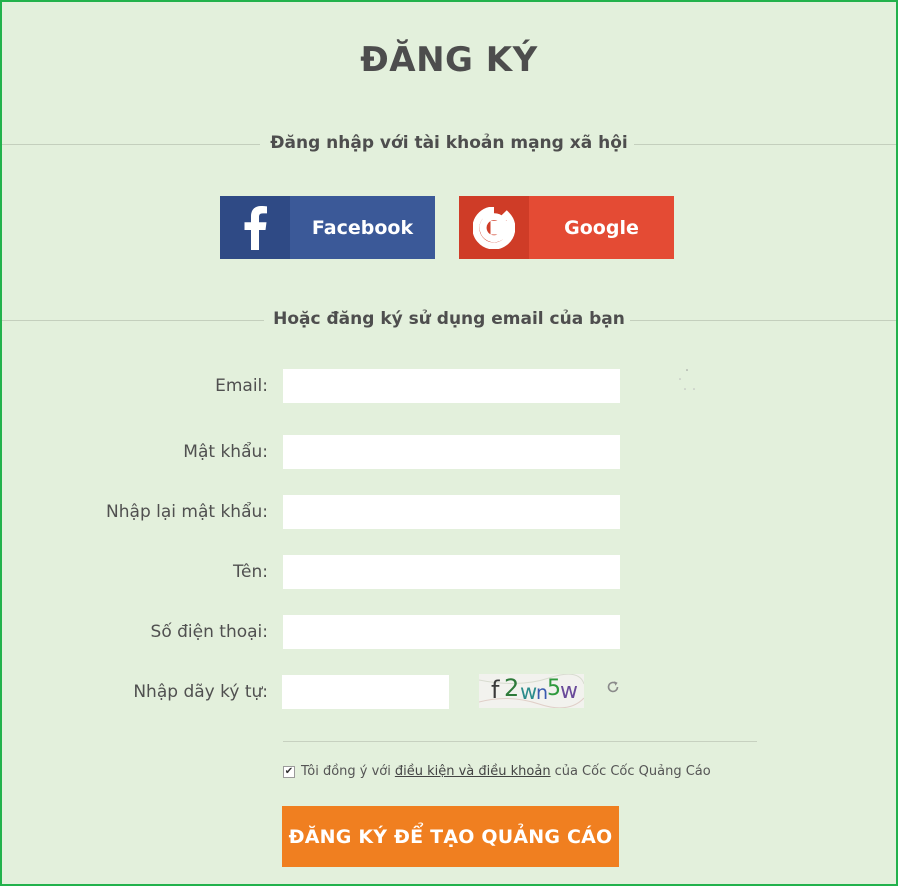 The width and height of the screenshot is (898, 886). What do you see at coordinates (554, 688) in the screenshot?
I see `captcha-char: 5` at bounding box center [554, 688].